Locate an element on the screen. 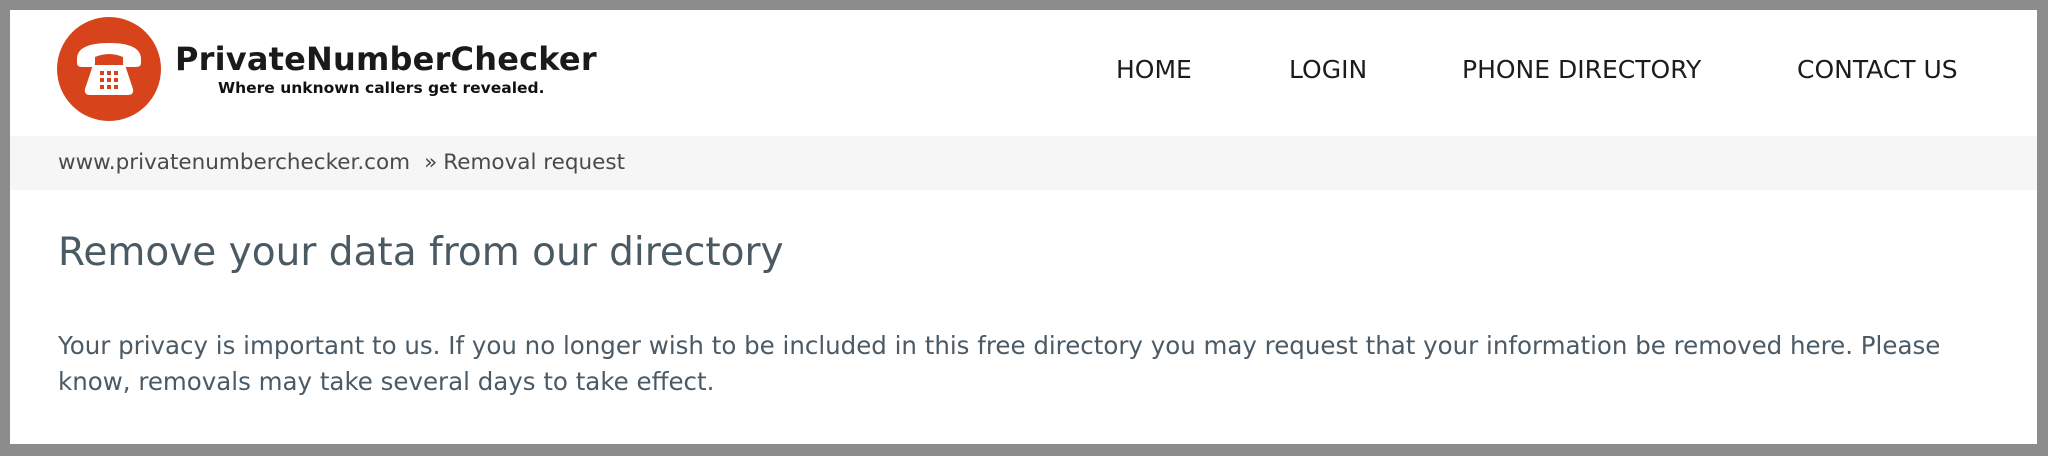 This screenshot has width=2048, height=456. nav-item-phone-directory: PHONE DIRECTORY is located at coordinates (1581, 70).